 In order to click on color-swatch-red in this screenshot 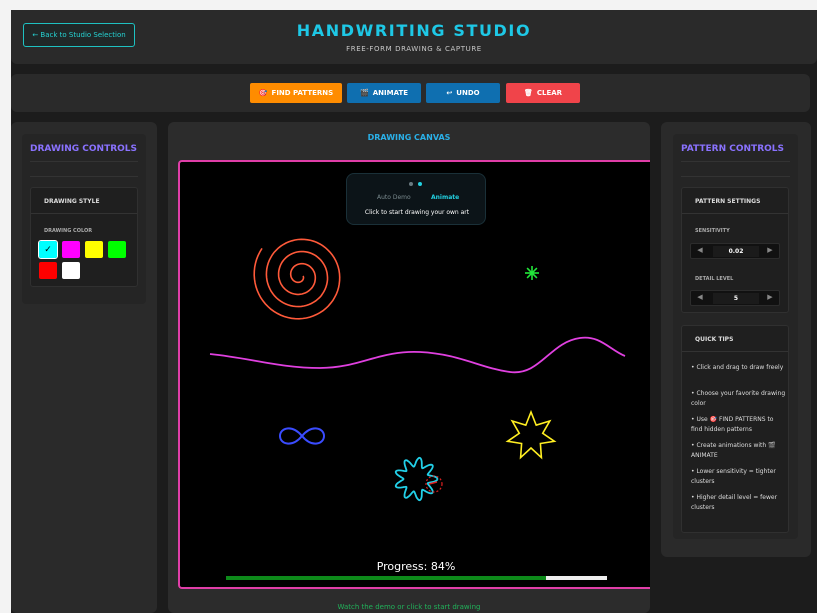, I will do `click(48, 270)`.